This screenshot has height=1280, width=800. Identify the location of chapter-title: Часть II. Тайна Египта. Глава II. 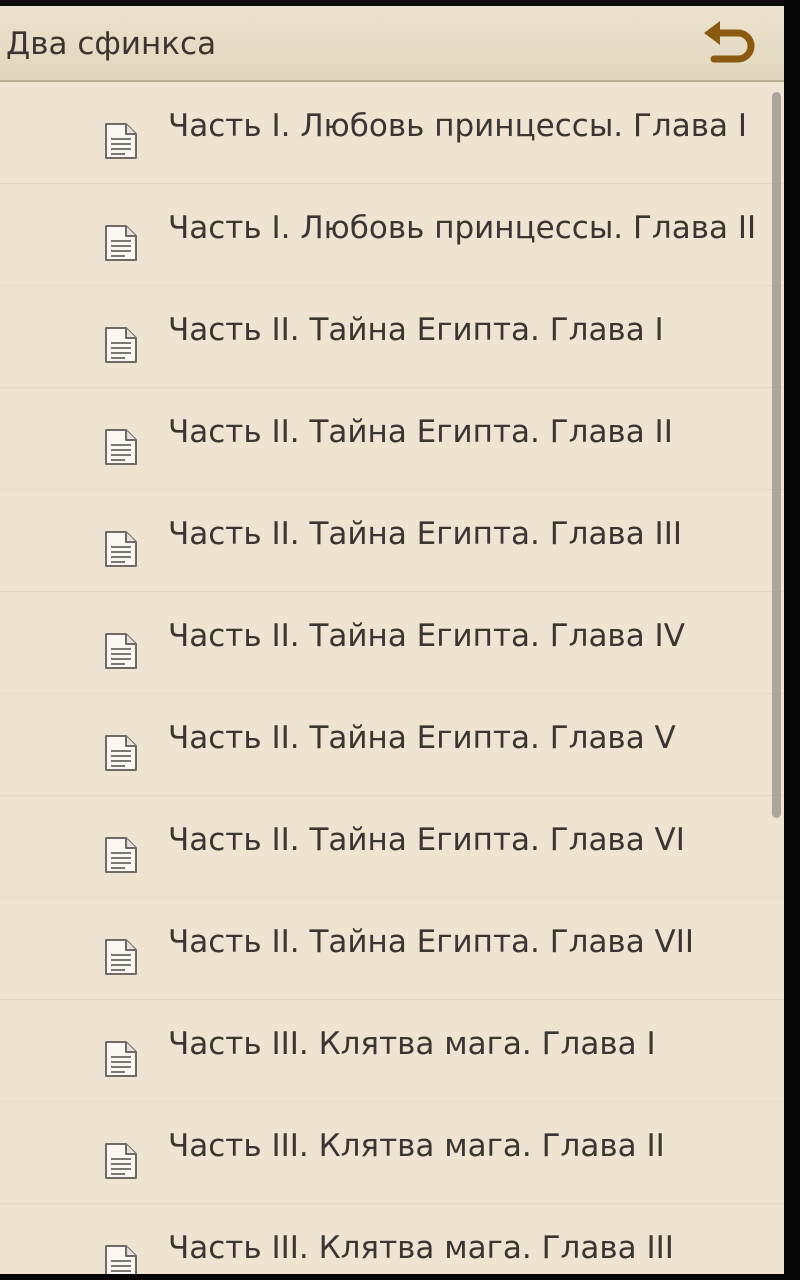
(420, 432).